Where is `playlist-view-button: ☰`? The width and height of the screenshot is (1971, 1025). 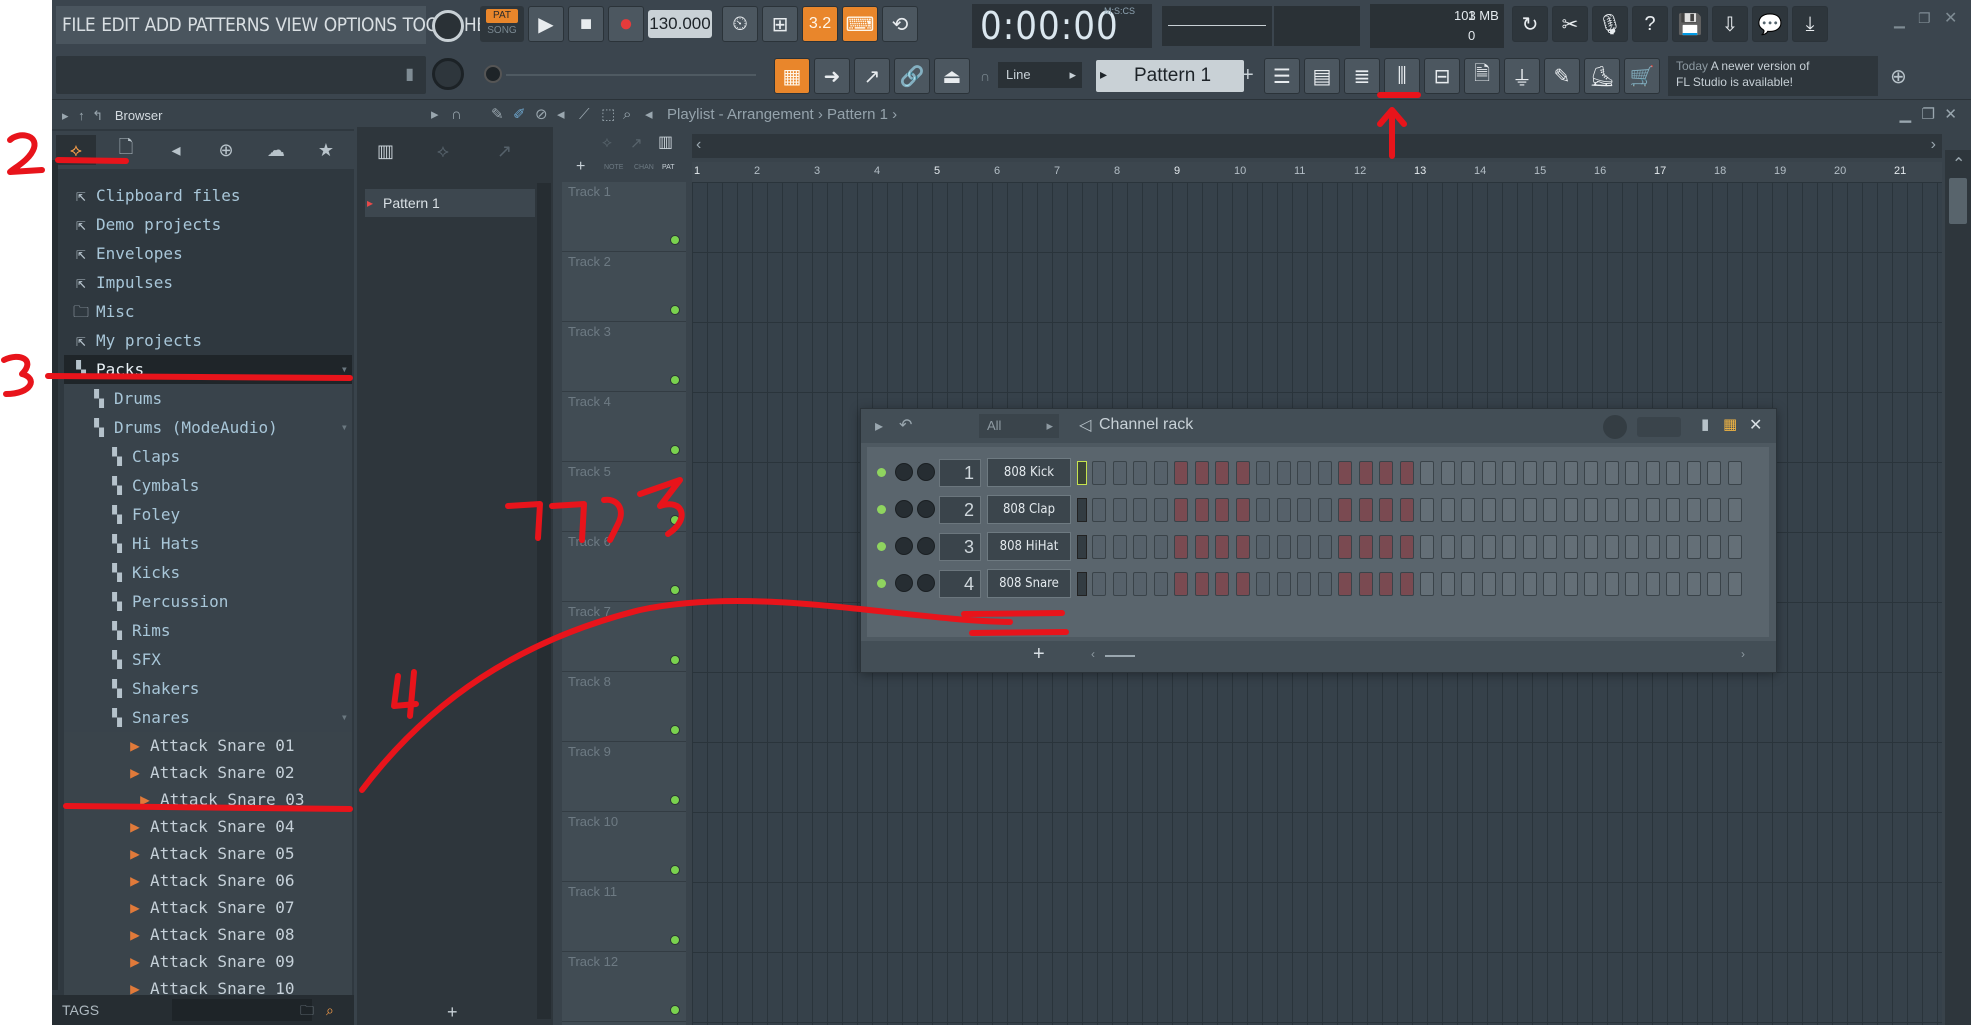 playlist-view-button: ☰ is located at coordinates (1282, 76).